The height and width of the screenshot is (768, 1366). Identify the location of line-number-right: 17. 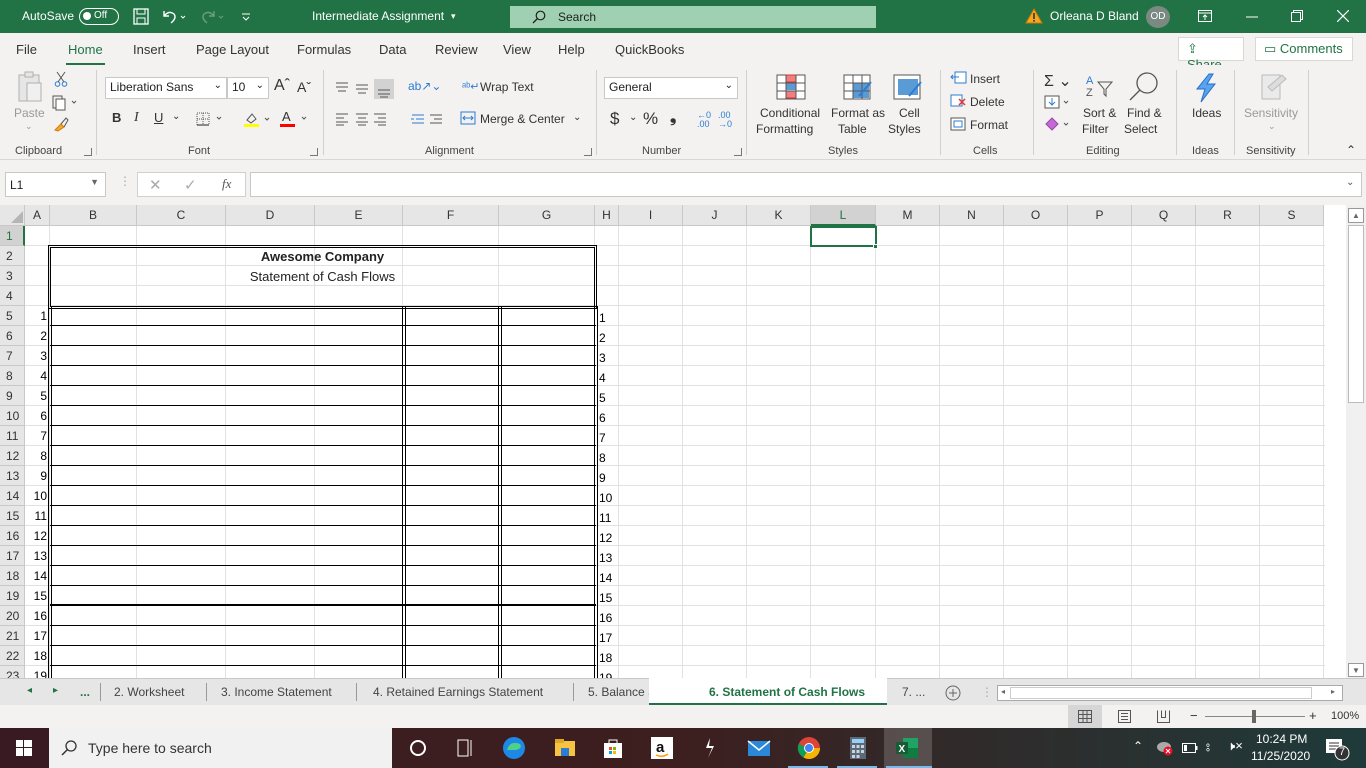
(605, 638).